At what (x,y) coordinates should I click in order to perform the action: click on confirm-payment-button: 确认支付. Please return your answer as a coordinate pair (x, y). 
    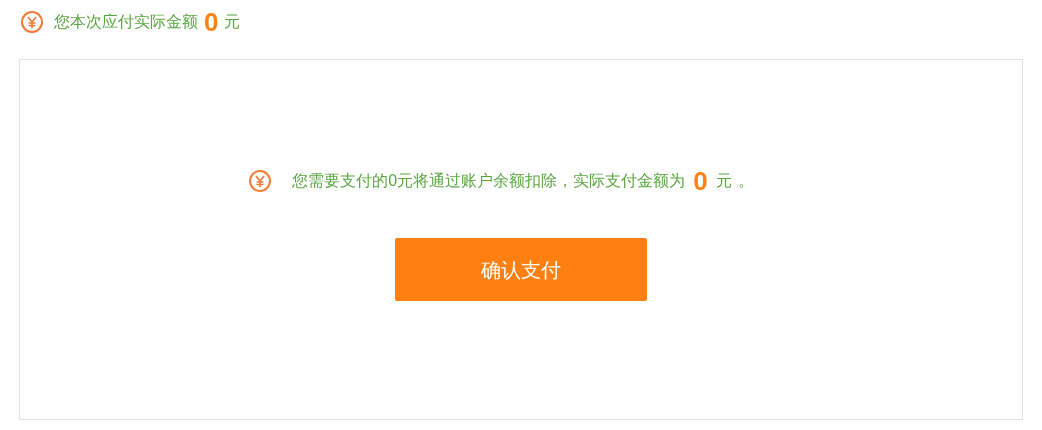
    Looking at the image, I should click on (521, 269).